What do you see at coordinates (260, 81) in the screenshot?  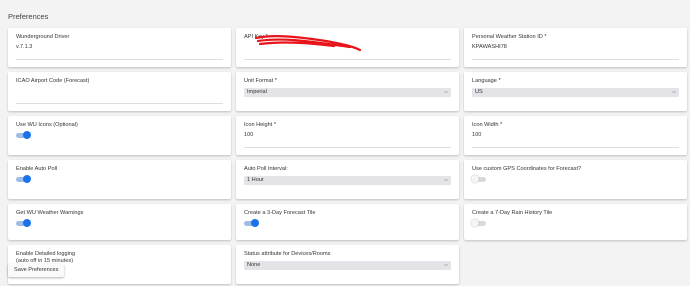 I see `unit-format-label: Unit Format *` at bounding box center [260, 81].